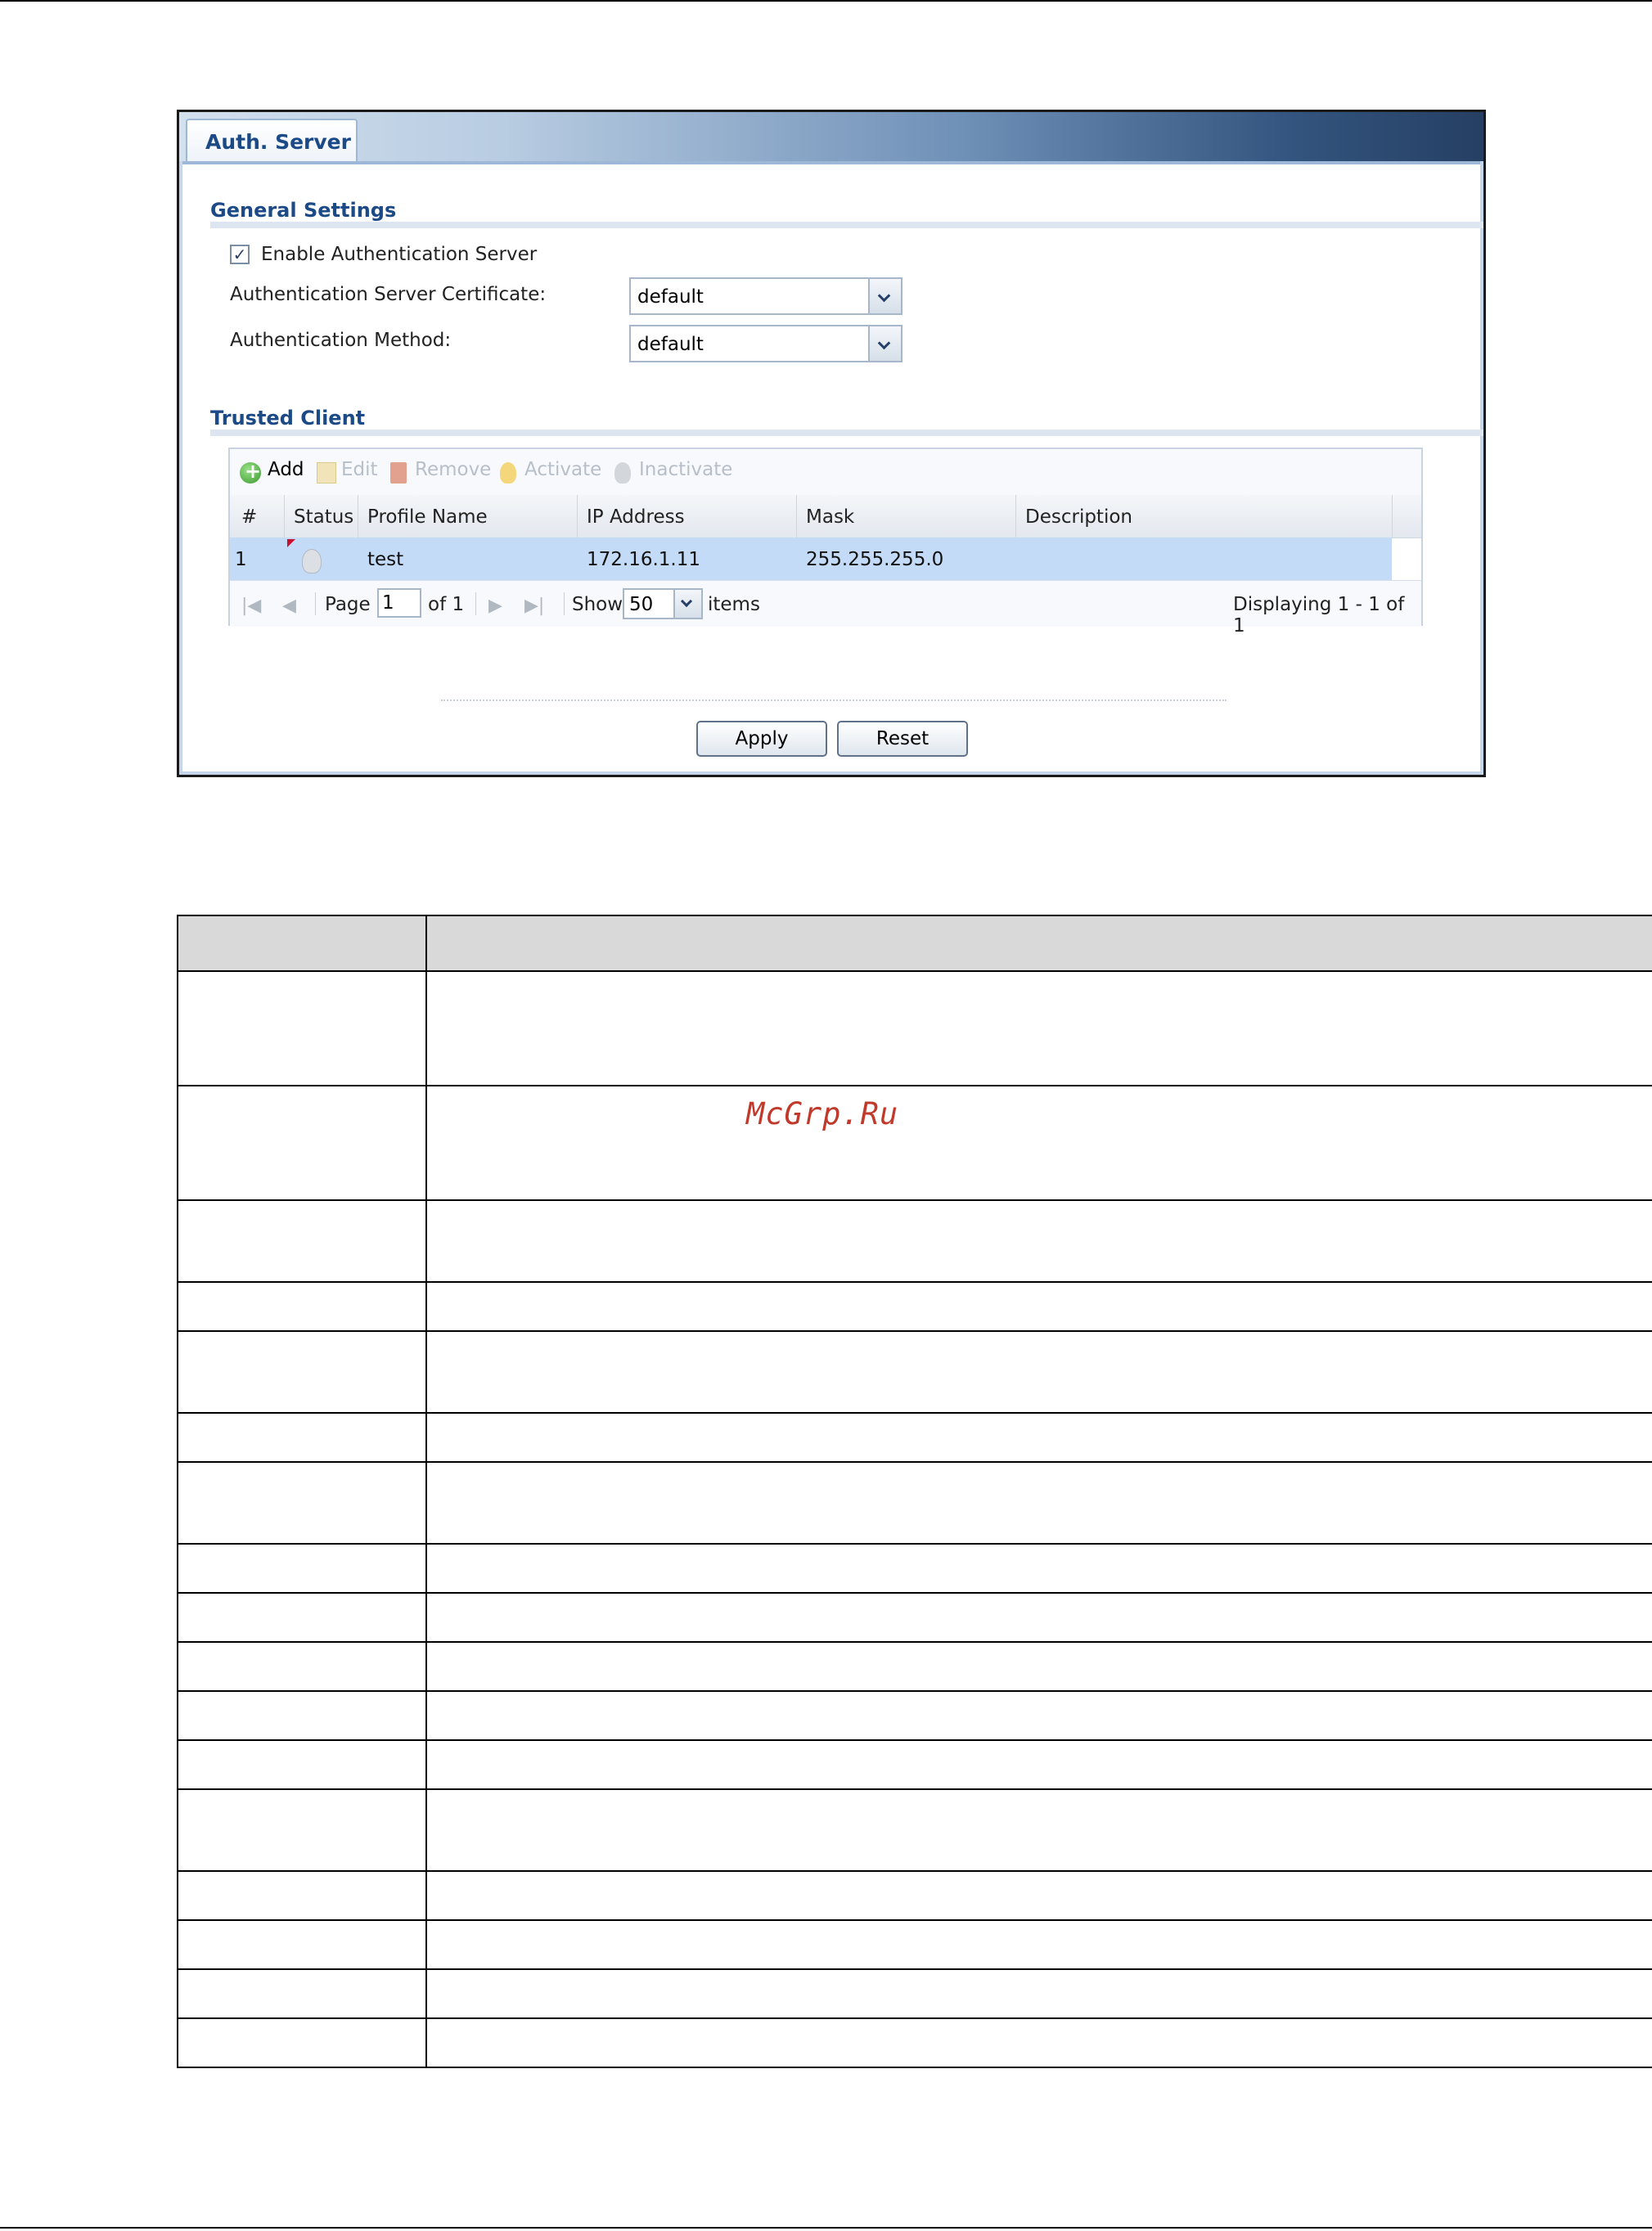  What do you see at coordinates (312, 561) in the screenshot?
I see `lightbulb-off-icon` at bounding box center [312, 561].